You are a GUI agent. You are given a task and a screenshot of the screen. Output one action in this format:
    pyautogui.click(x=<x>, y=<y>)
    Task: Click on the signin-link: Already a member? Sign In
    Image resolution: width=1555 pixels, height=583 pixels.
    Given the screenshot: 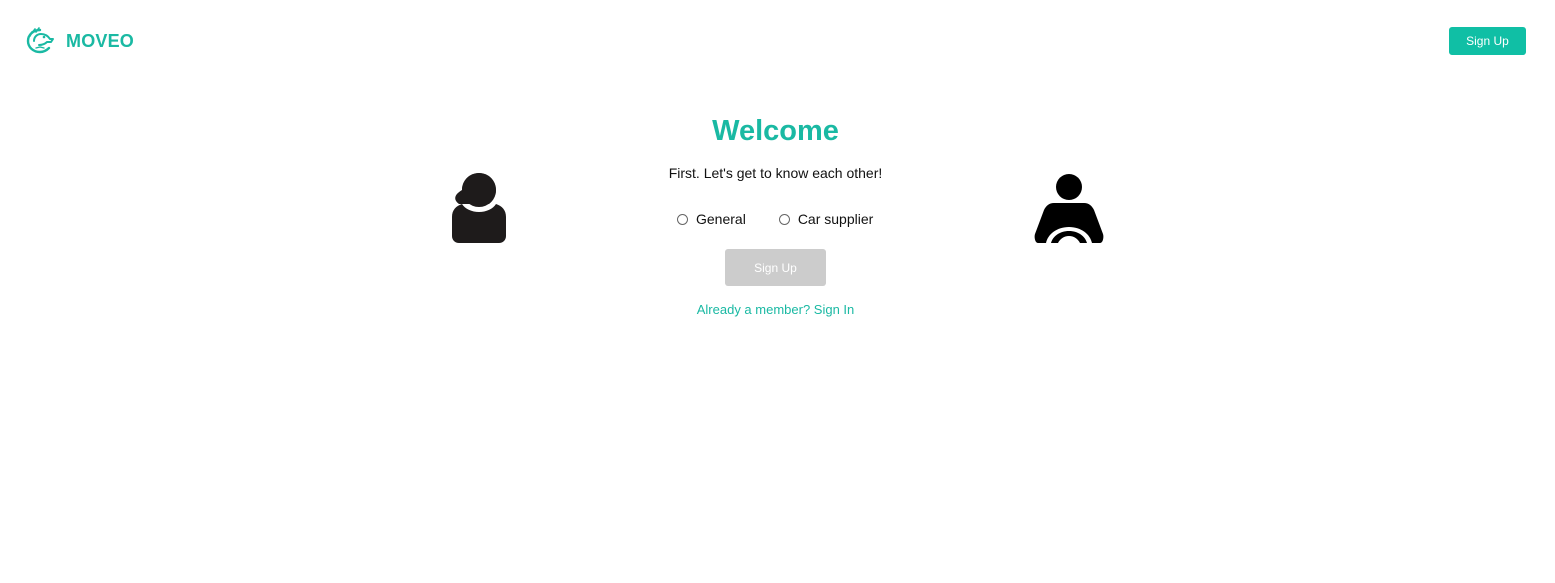 What is the action you would take?
    pyautogui.click(x=775, y=309)
    